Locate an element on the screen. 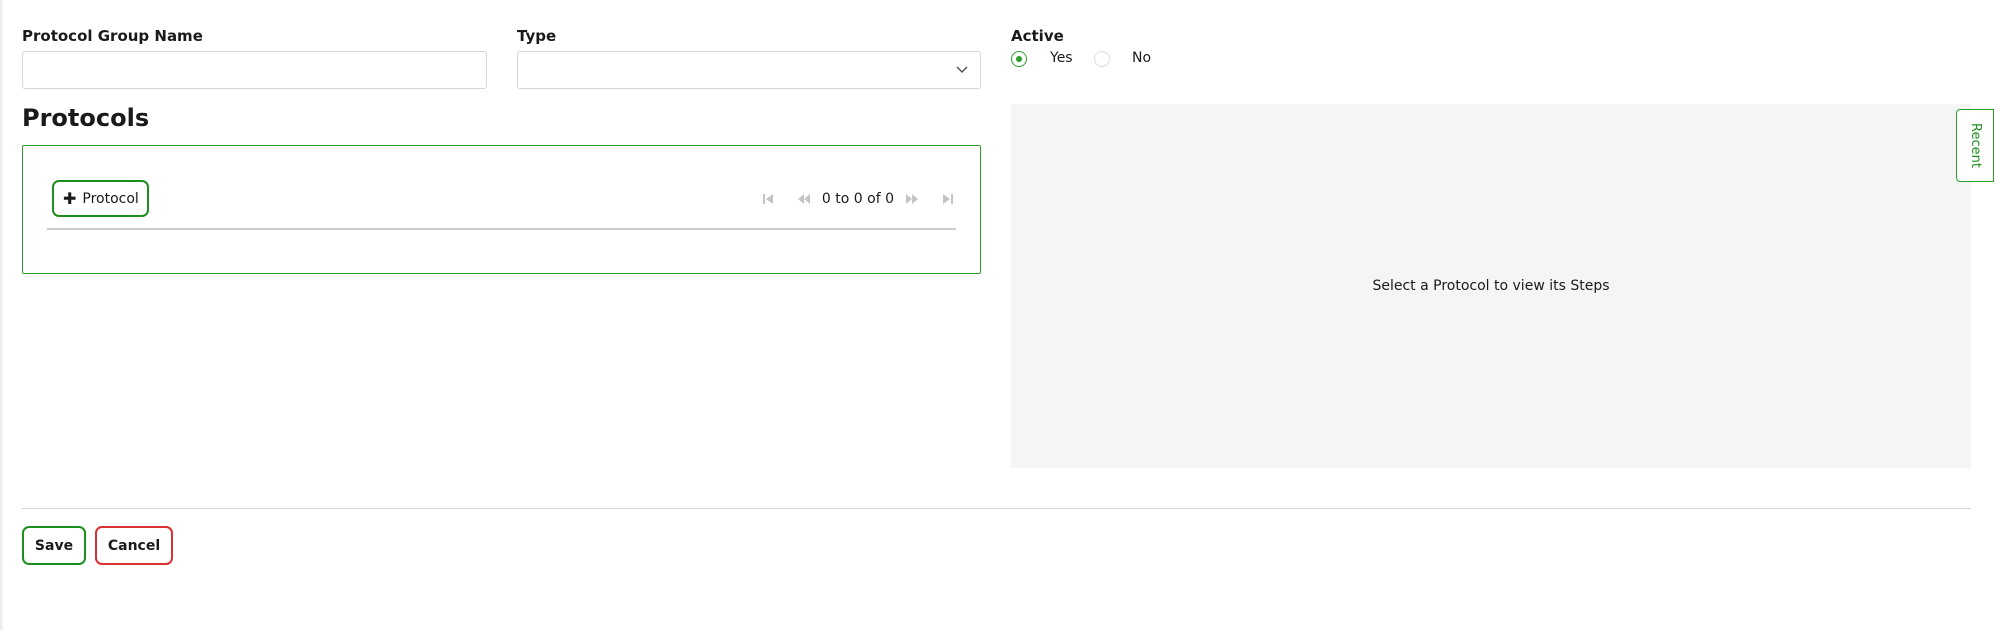  active-label: Active is located at coordinates (1037, 36).